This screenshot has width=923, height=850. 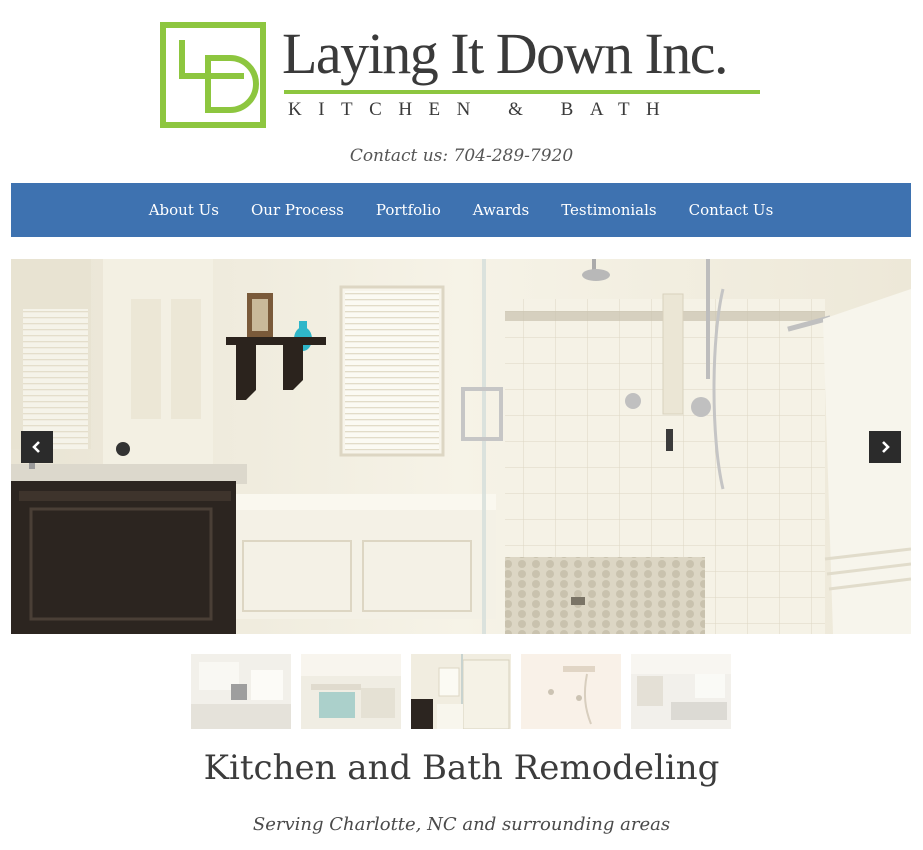 I want to click on slider-thumbnails, so click(x=461, y=691).